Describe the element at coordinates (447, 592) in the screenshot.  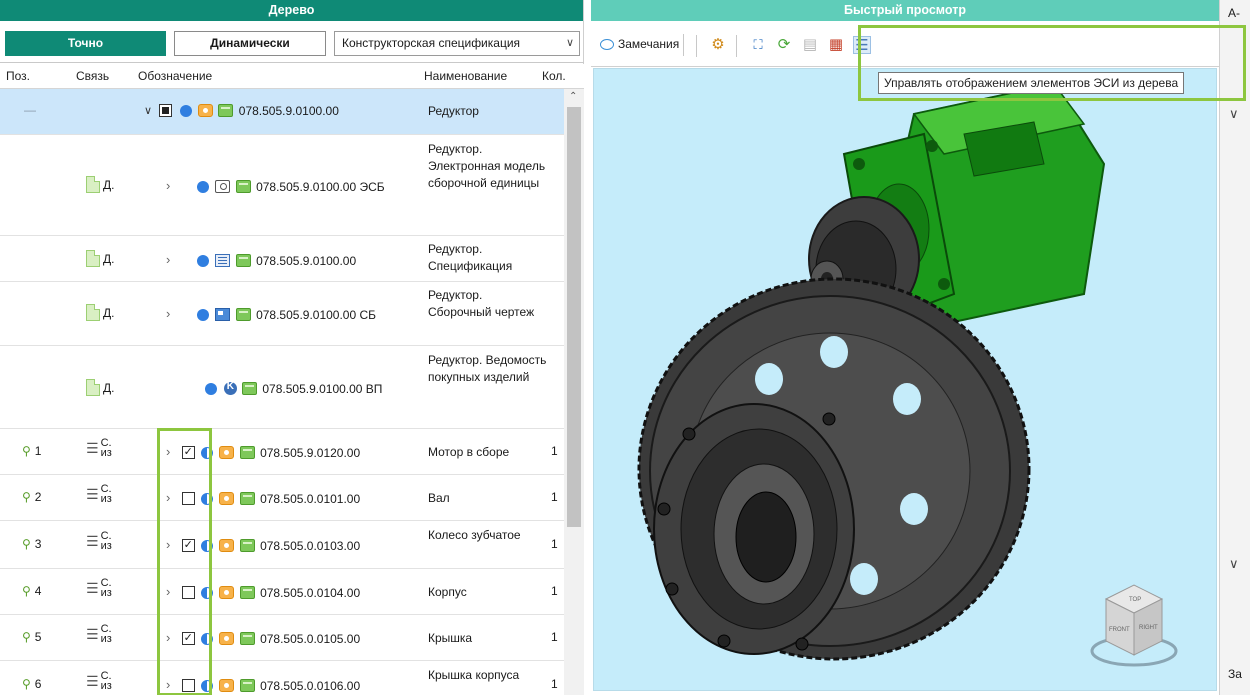
I see `row-name: Корпус` at that location.